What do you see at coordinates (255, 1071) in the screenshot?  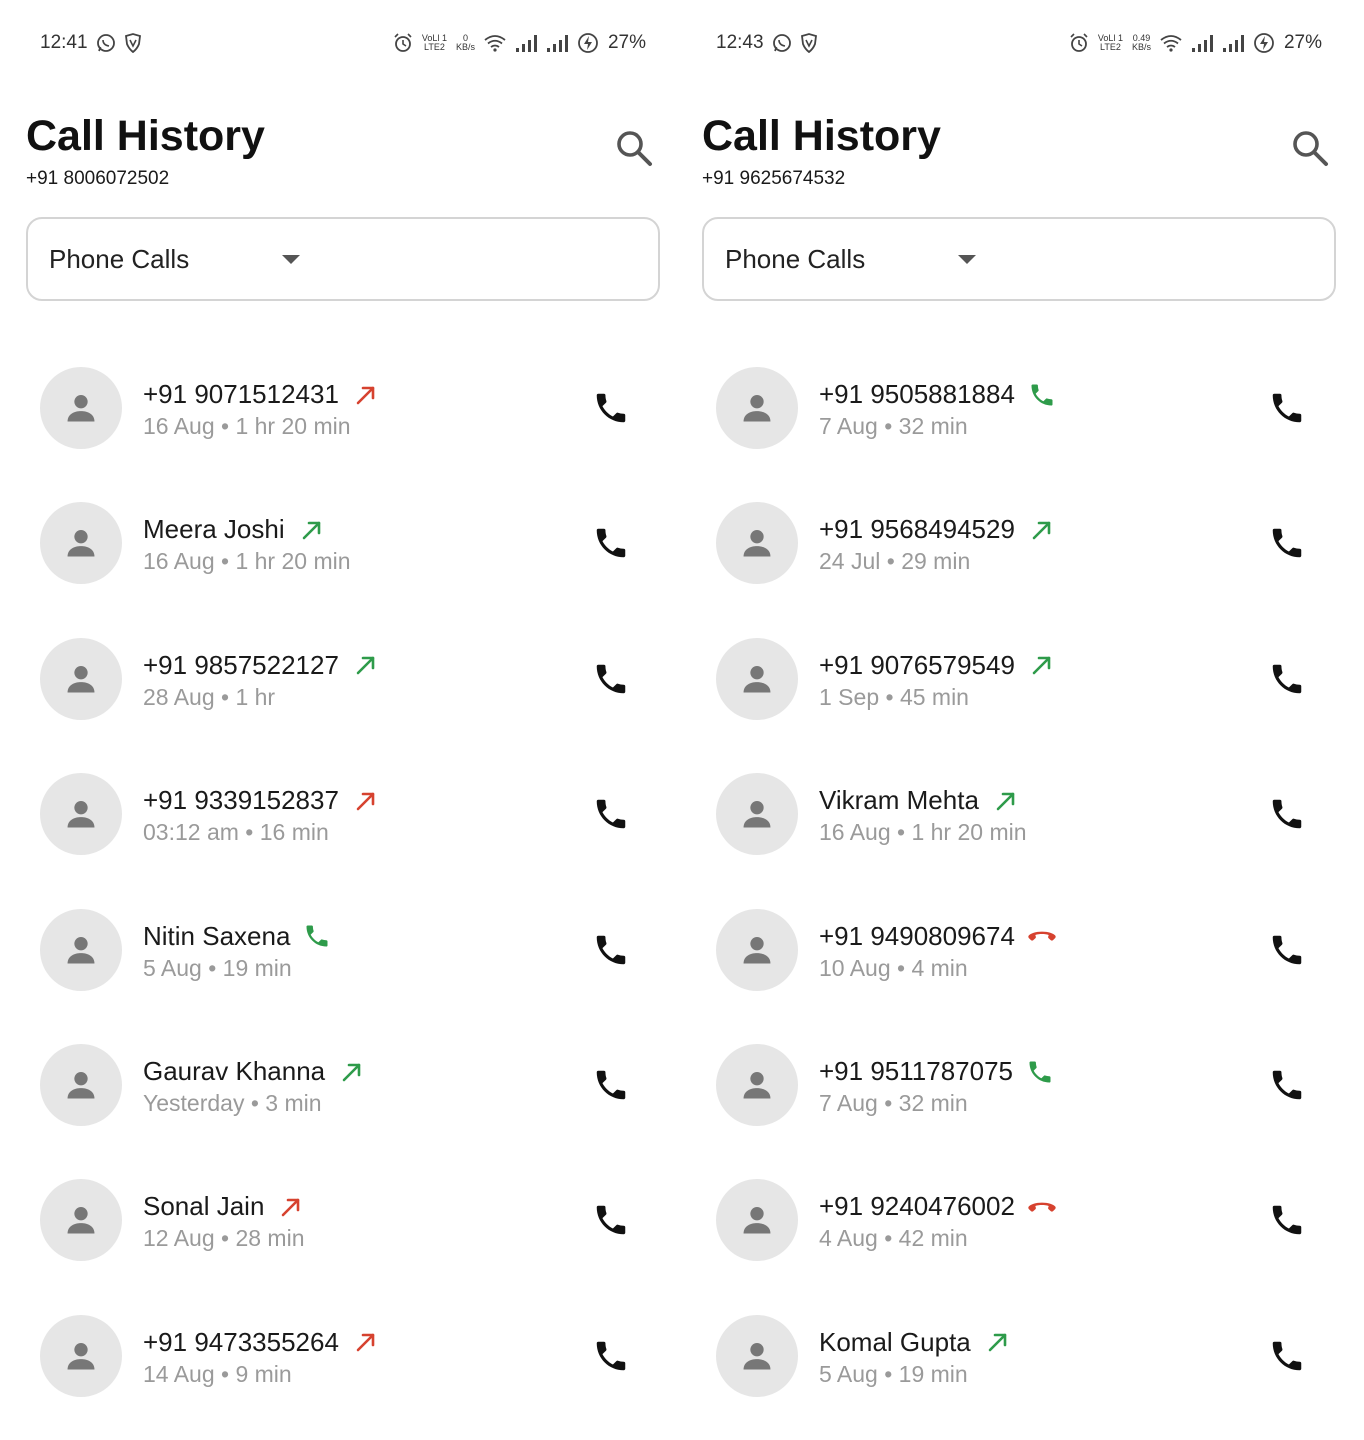 I see `call-title-line: Gaurav Khanna` at bounding box center [255, 1071].